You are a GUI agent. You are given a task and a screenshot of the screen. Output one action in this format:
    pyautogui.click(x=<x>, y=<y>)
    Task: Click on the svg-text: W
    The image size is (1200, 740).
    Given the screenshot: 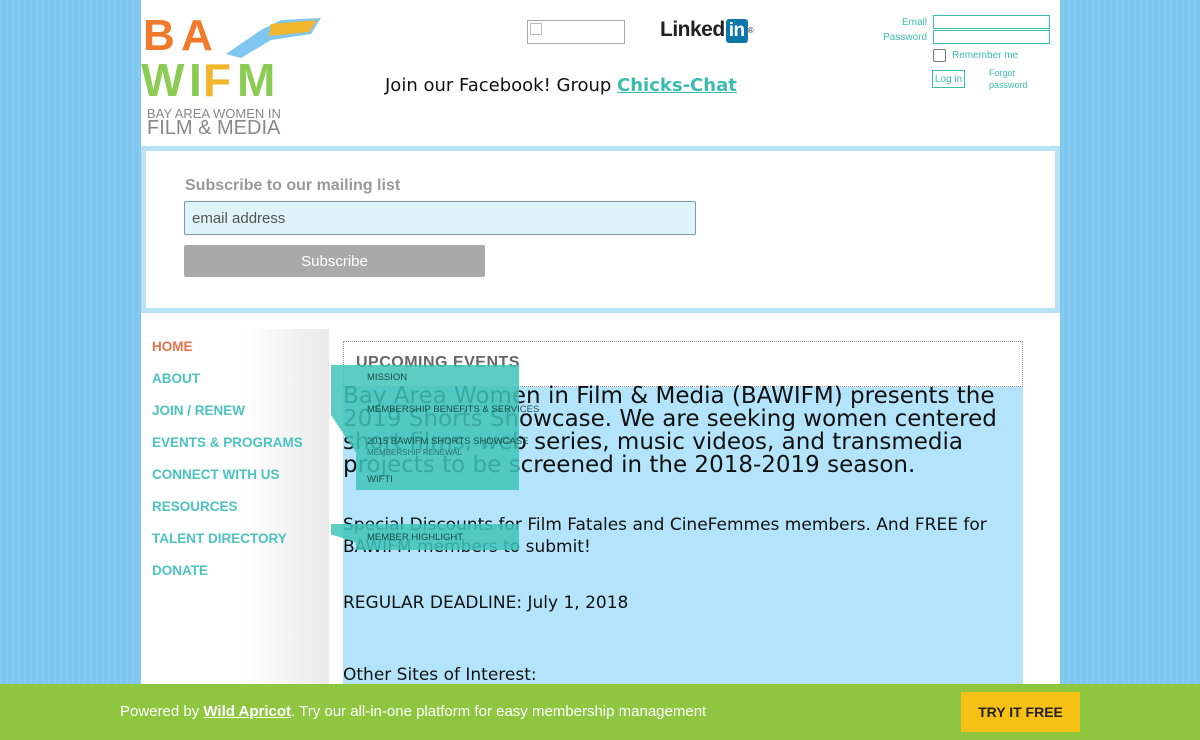 What is the action you would take?
    pyautogui.click(x=163, y=80)
    